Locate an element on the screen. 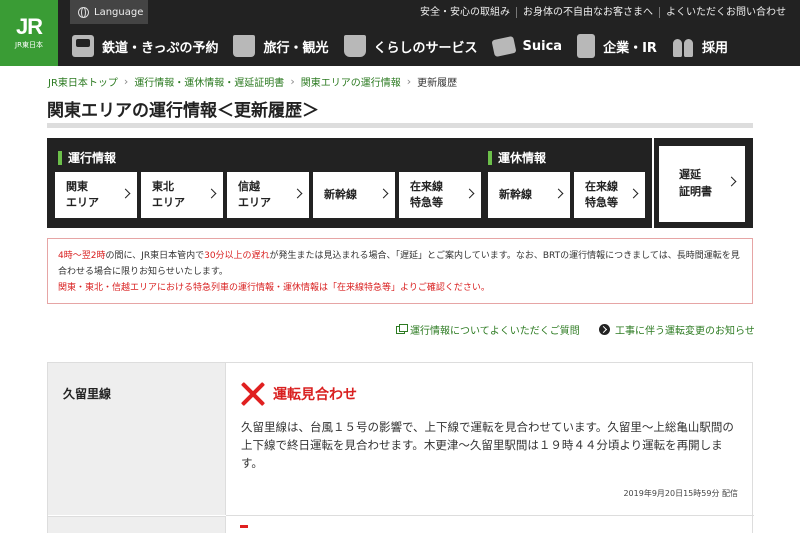 The height and width of the screenshot is (533, 800). title-divider is located at coordinates (400, 125).